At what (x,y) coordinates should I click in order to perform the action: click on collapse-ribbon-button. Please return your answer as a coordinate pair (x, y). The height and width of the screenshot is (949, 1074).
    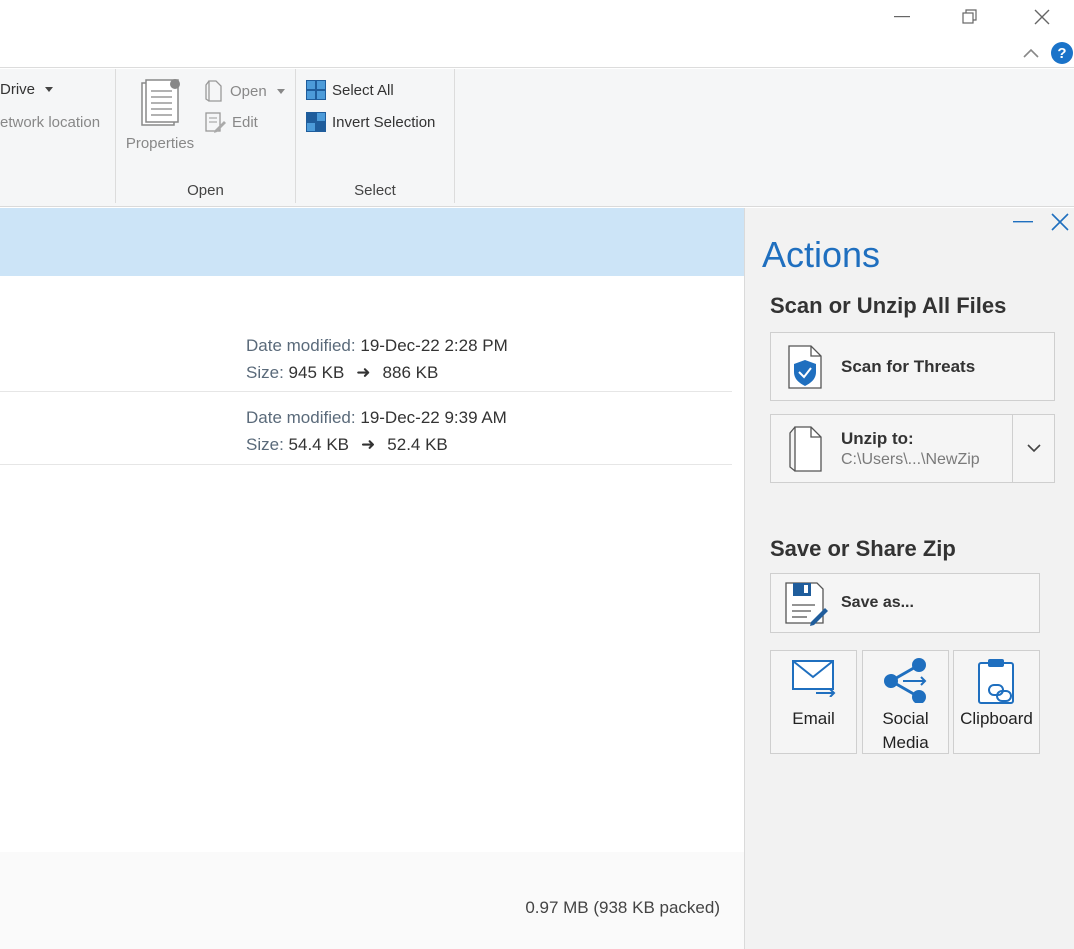
    Looking at the image, I should click on (1031, 53).